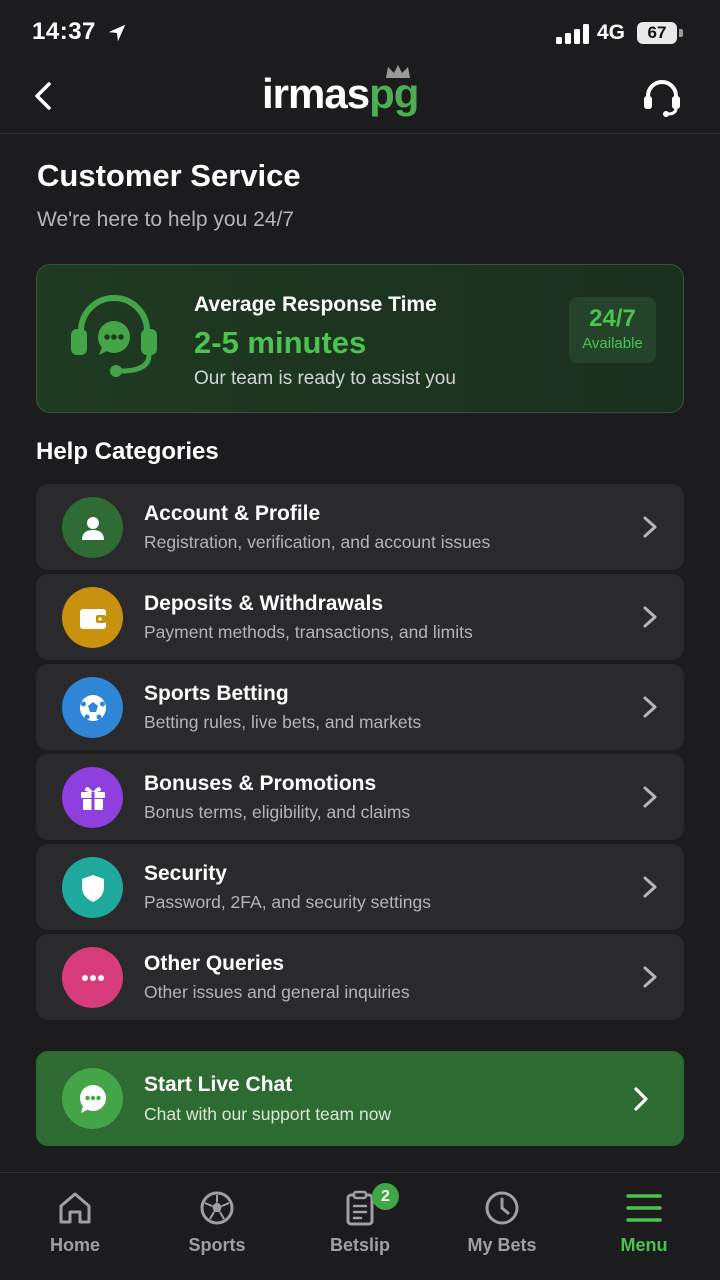 This screenshot has width=720, height=1280. Describe the element at coordinates (44, 96) in the screenshot. I see `back-icon` at that location.